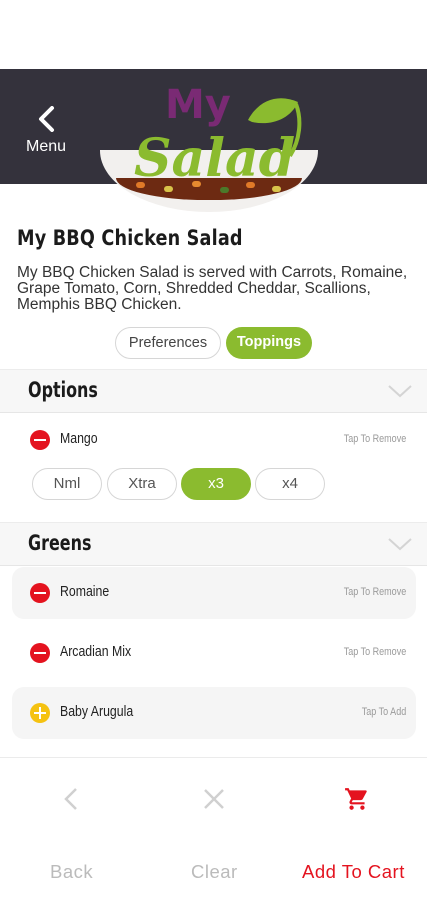  I want to click on greens-row-arcadian-mix: Arcadian Mix Tap To Remove, so click(214, 653).